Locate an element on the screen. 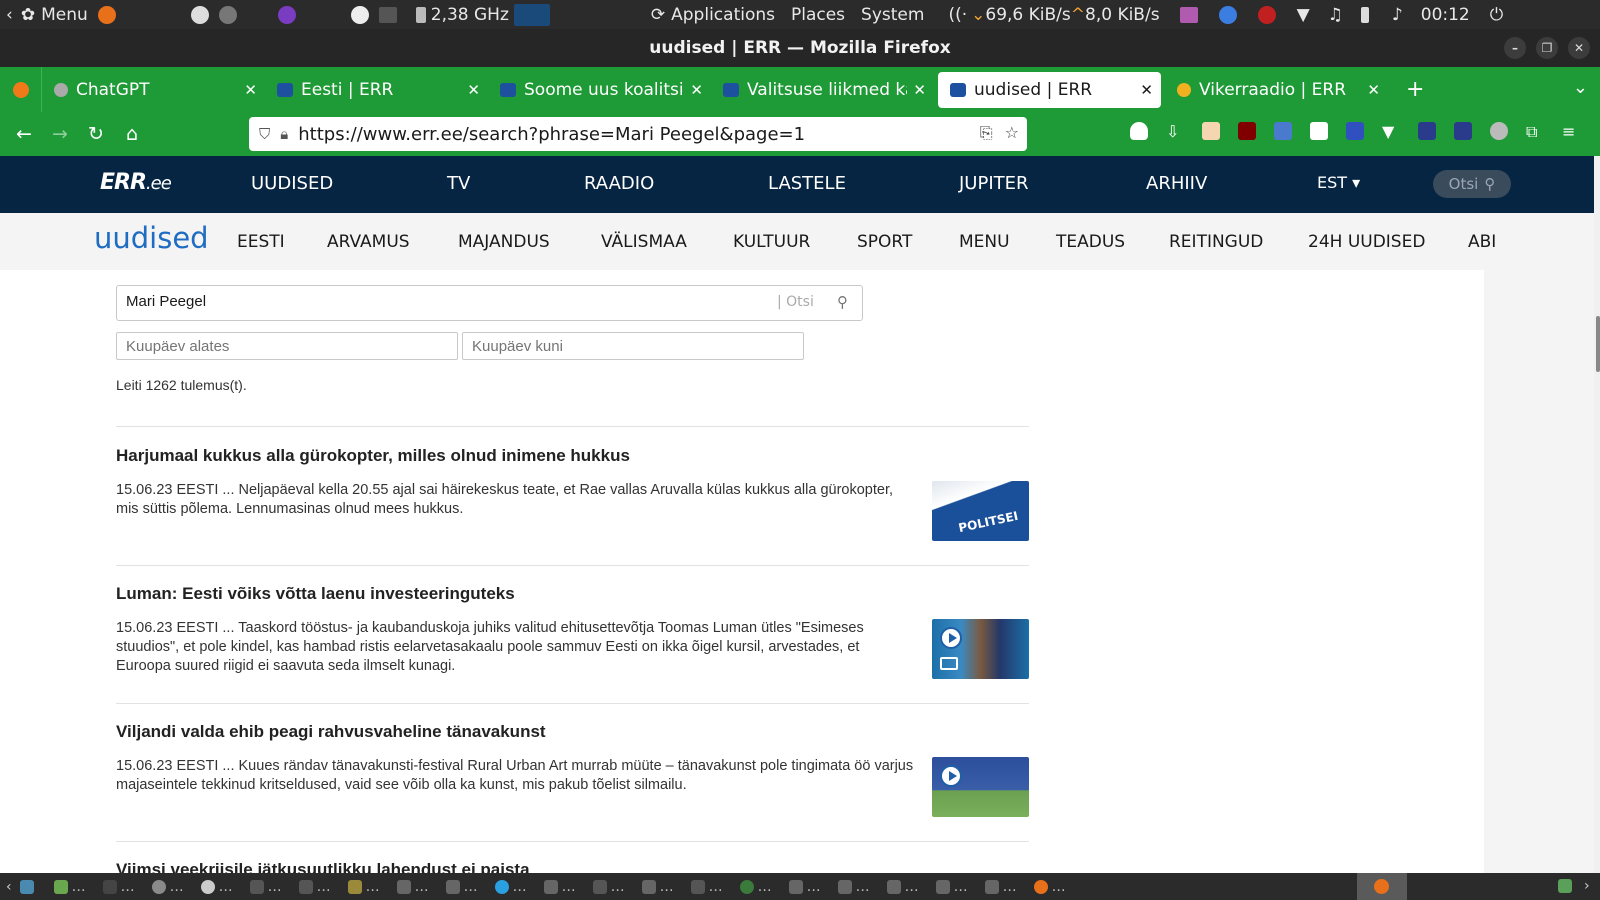 This screenshot has width=1600, height=900. result-thumbnail is located at coordinates (980, 649).